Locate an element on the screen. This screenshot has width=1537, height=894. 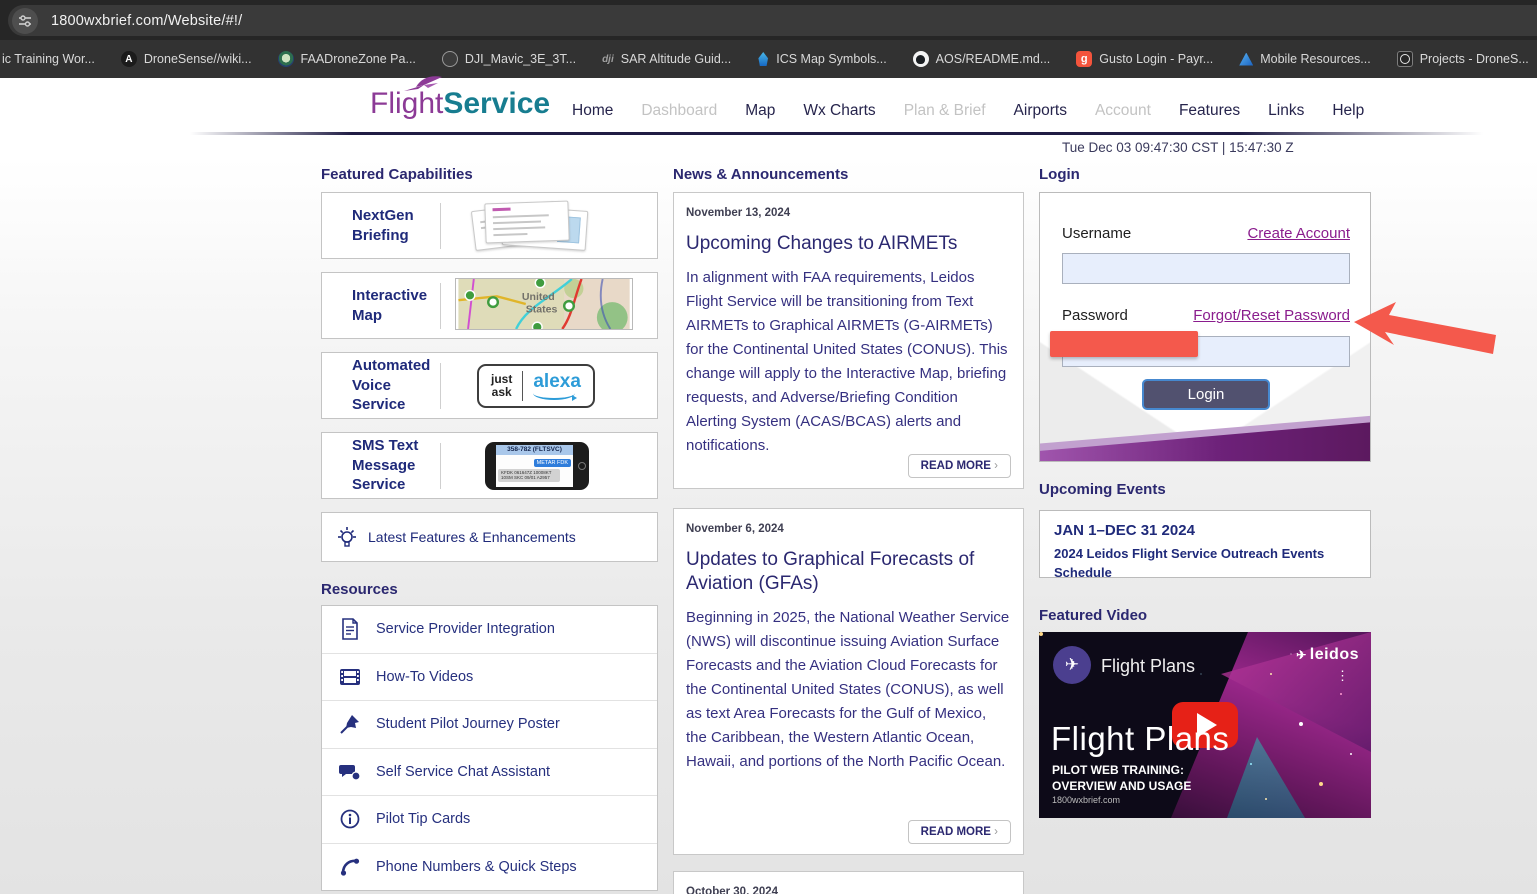
header-divider is located at coordinates (863, 133).